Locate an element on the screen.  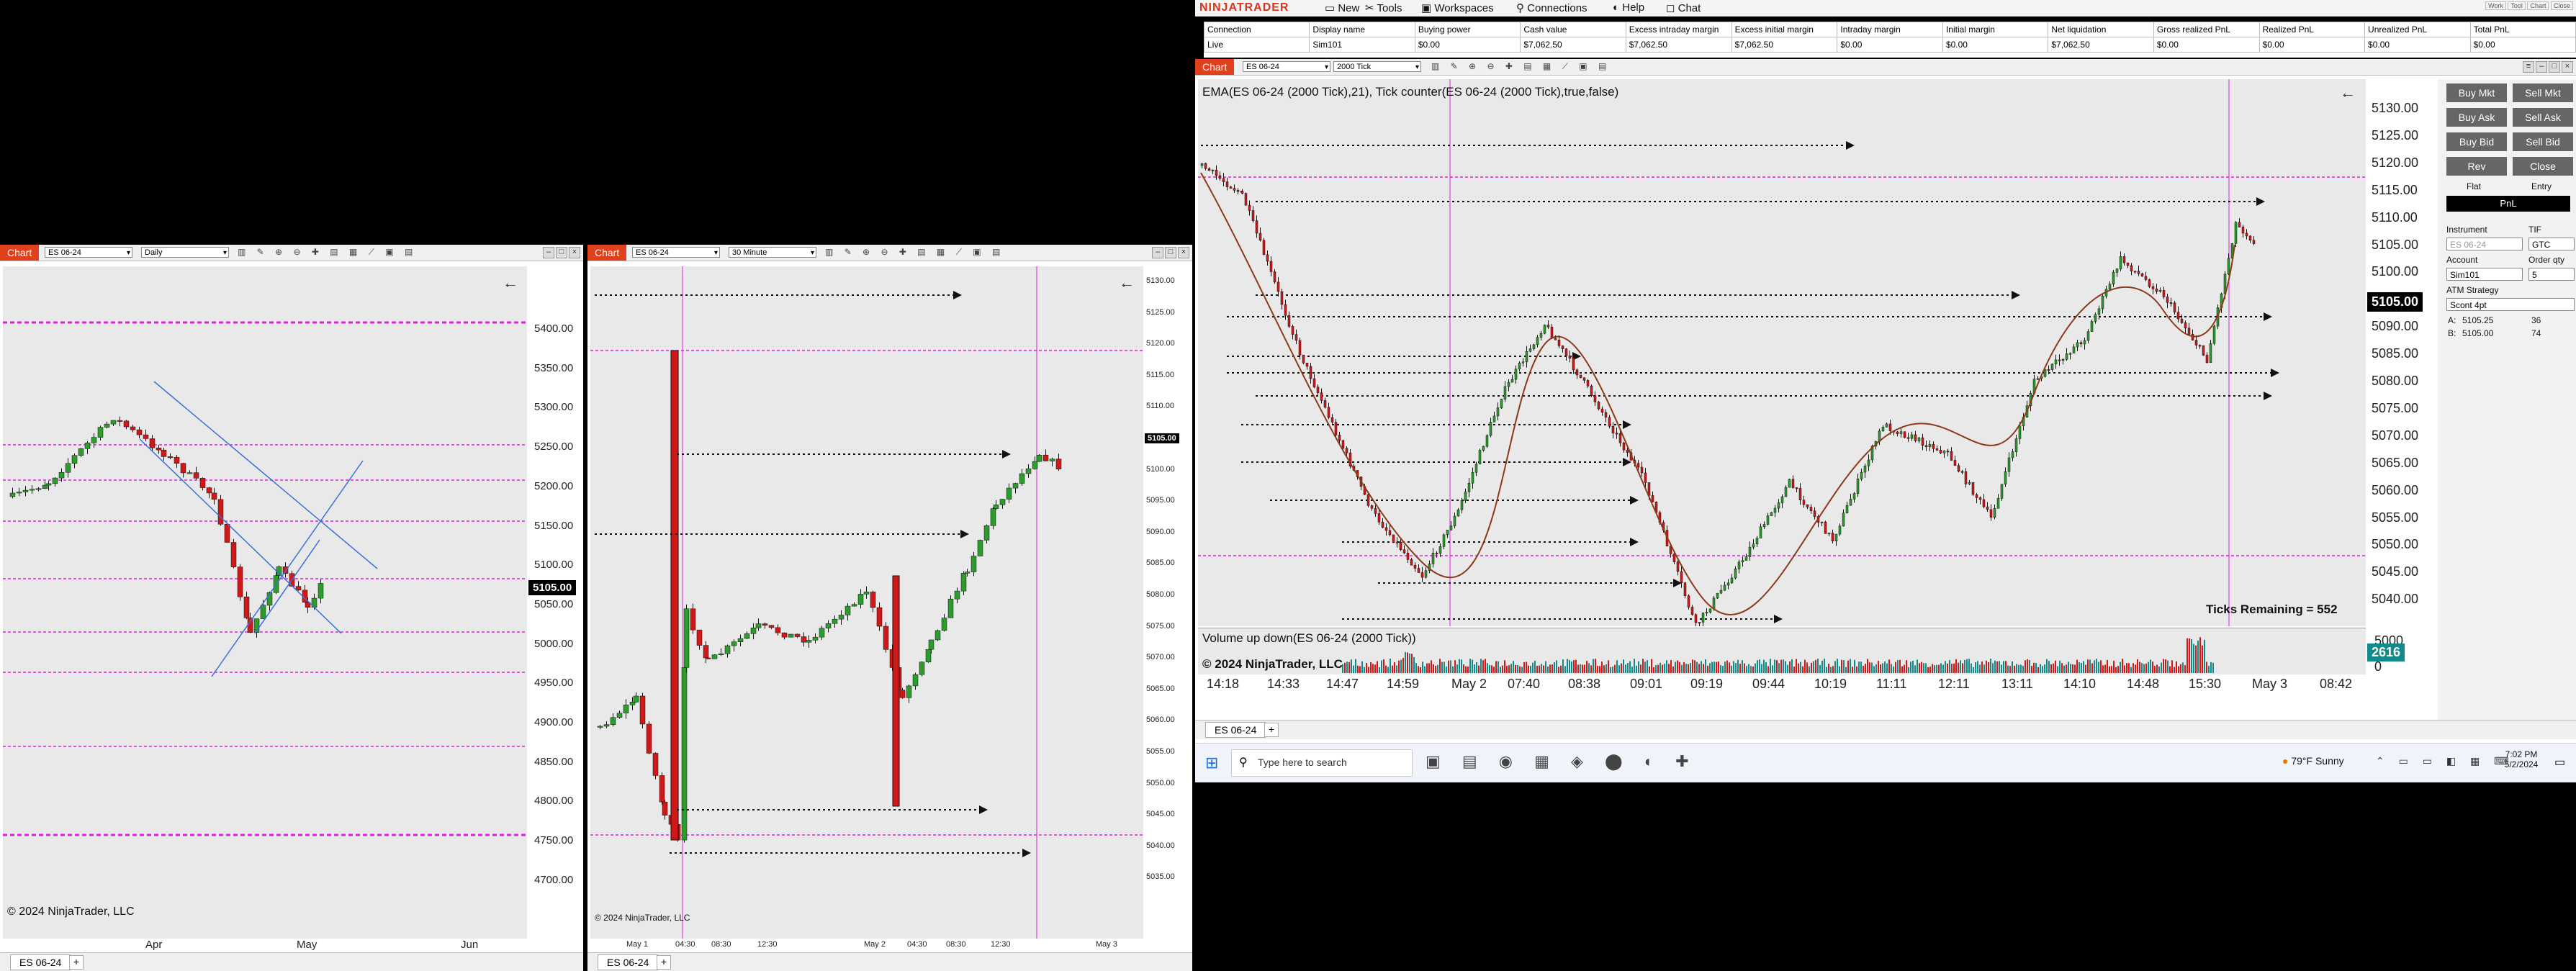
chart1-x-axis: Apr May Jun is located at coordinates (265, 946).